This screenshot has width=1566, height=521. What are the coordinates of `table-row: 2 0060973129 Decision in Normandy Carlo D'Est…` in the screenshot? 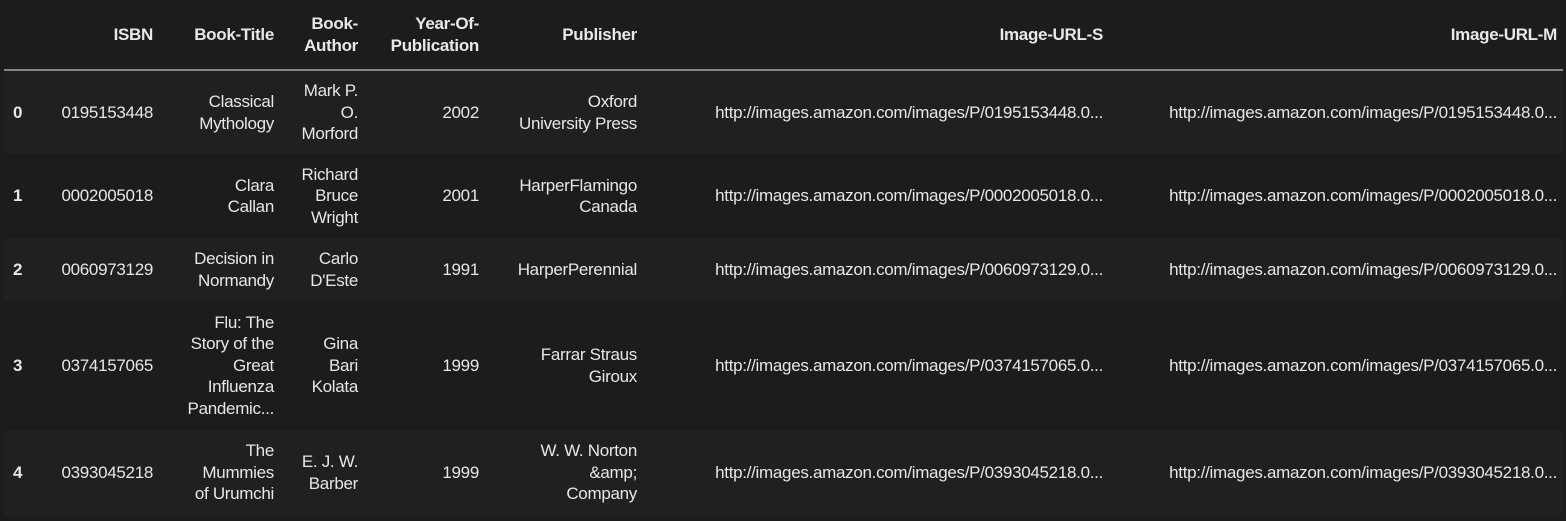 It's located at (783, 269).